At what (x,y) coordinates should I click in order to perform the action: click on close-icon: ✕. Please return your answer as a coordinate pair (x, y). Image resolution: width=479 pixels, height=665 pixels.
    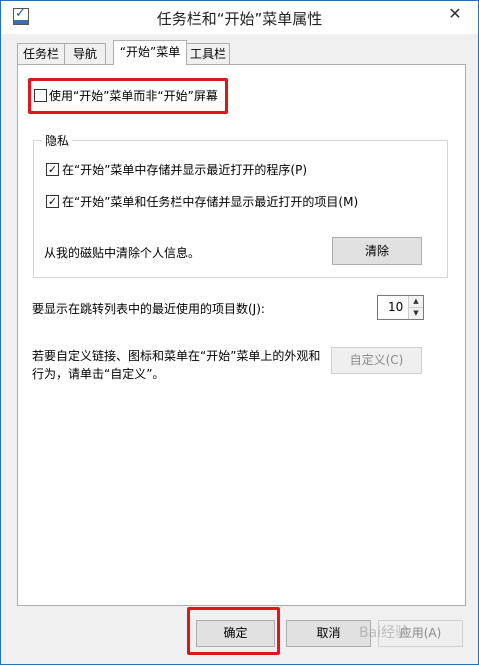
    Looking at the image, I should click on (455, 15).